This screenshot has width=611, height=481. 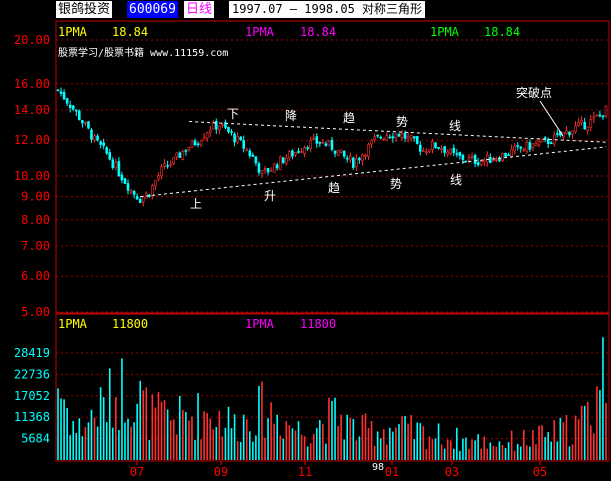 I want to click on price-ma-label-1: 1PMA, so click(x=73, y=32).